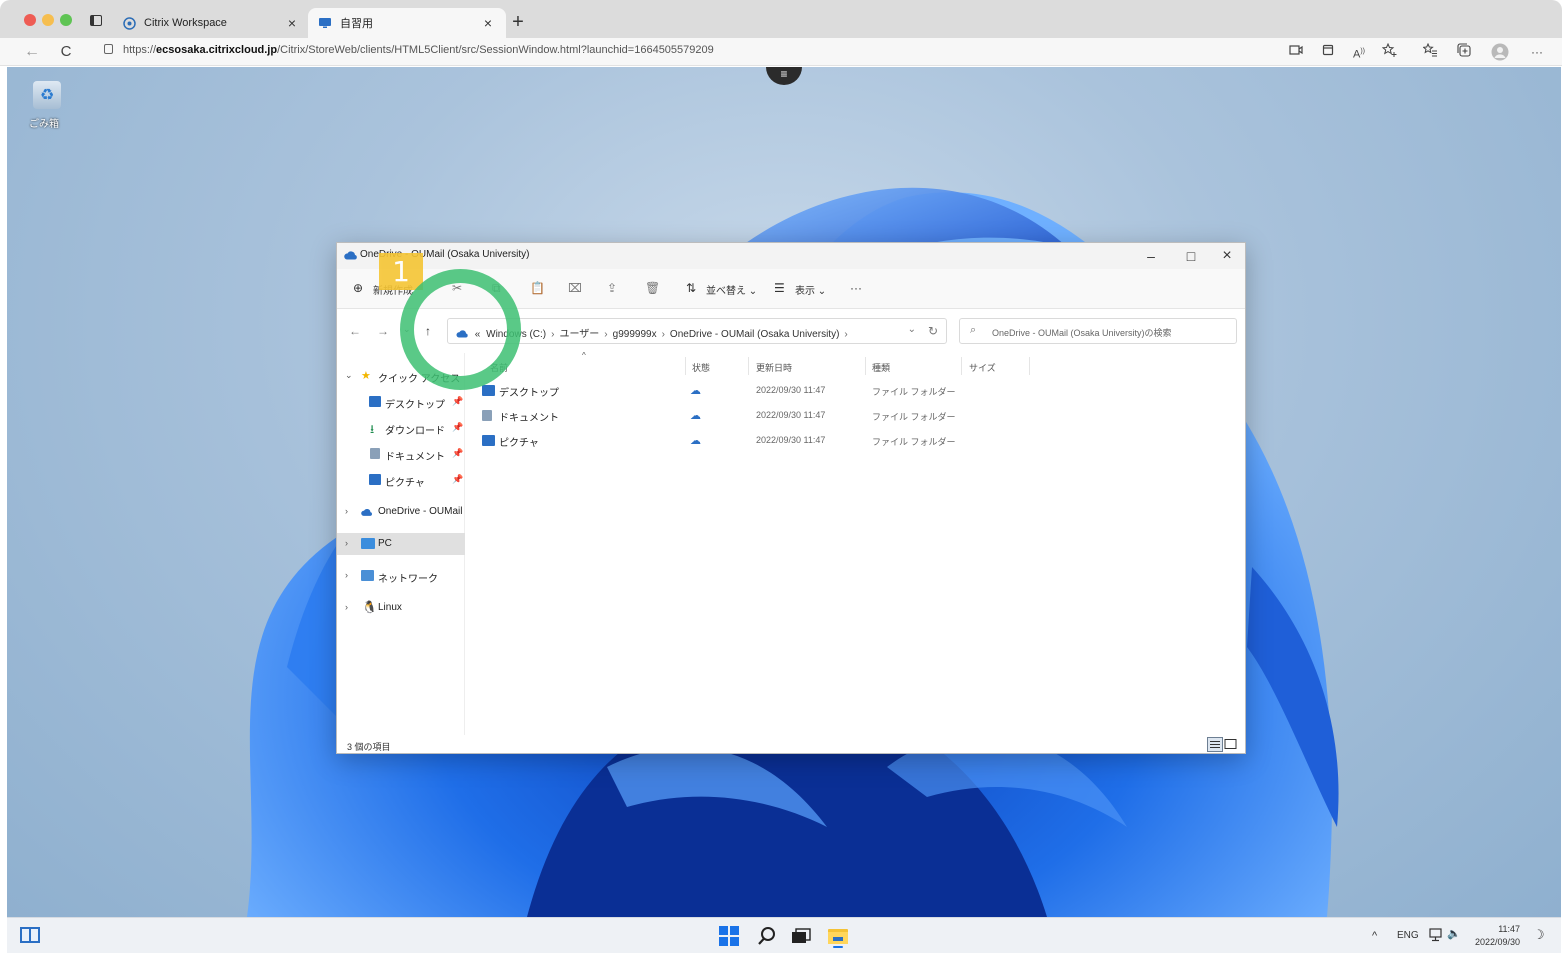 Image resolution: width=1562 pixels, height=953 pixels. Describe the element at coordinates (66, 20) in the screenshot. I see `zoom-window-button` at that location.